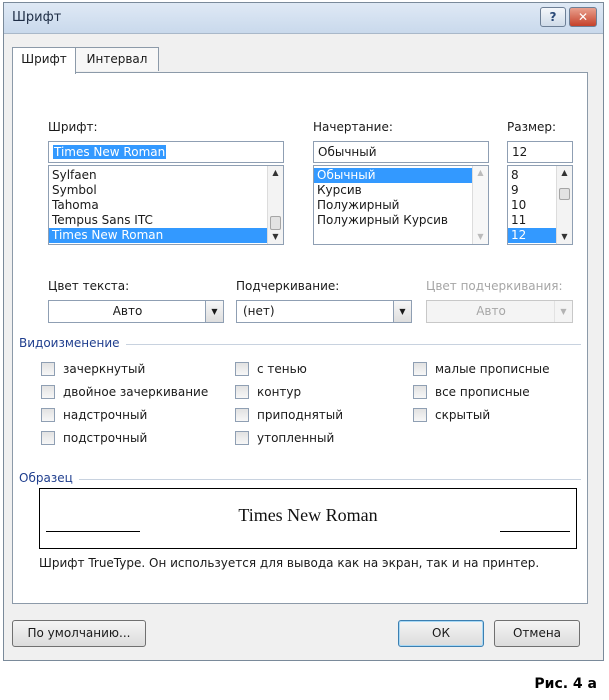 This screenshot has height=700, width=609. Describe the element at coordinates (532, 220) in the screenshot. I see `size-list-item: 11` at that location.